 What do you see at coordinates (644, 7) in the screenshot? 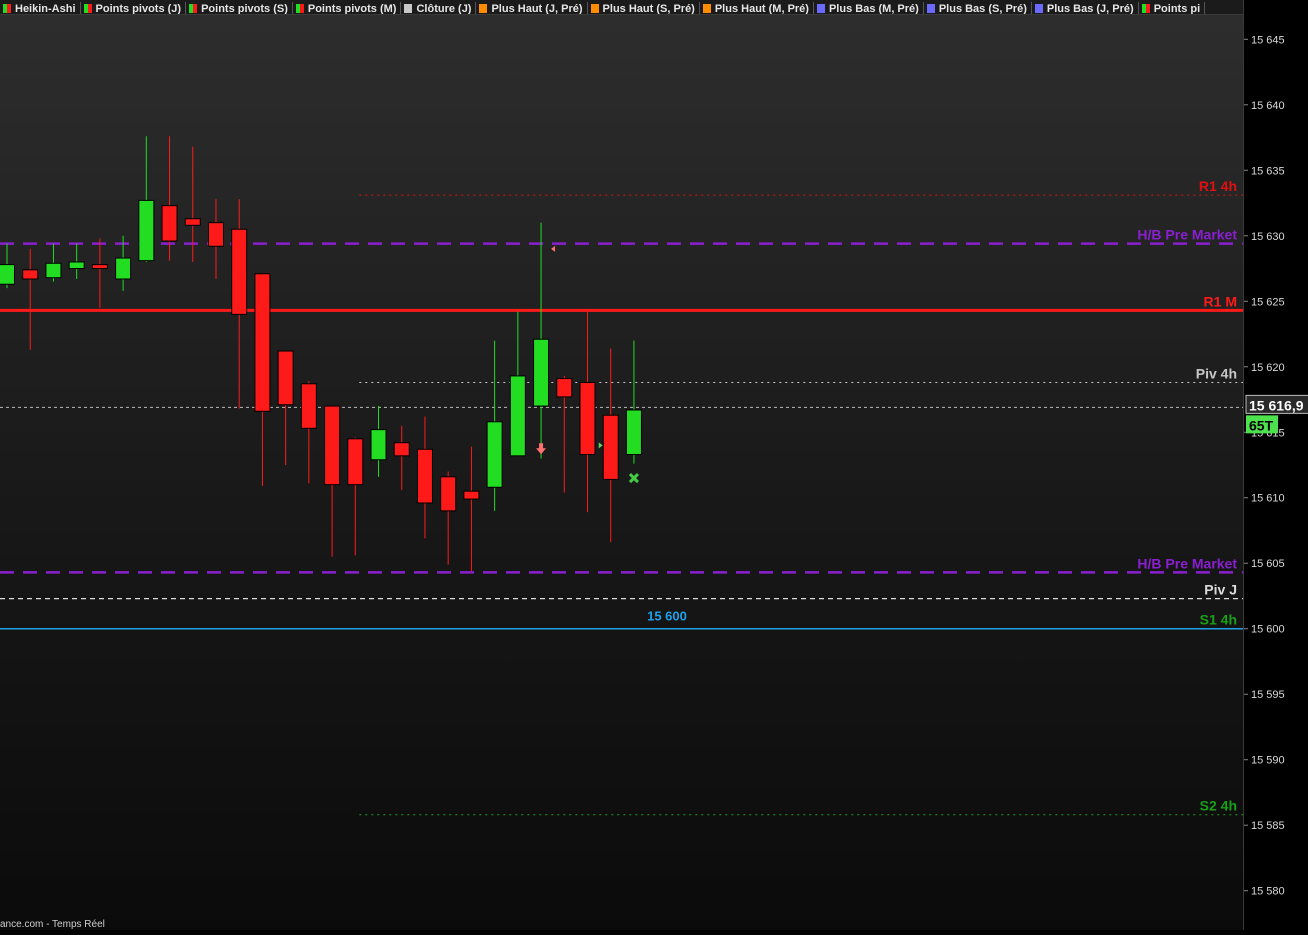
I see `legend-item: Plus Haut (S, Pré)` at bounding box center [644, 7].